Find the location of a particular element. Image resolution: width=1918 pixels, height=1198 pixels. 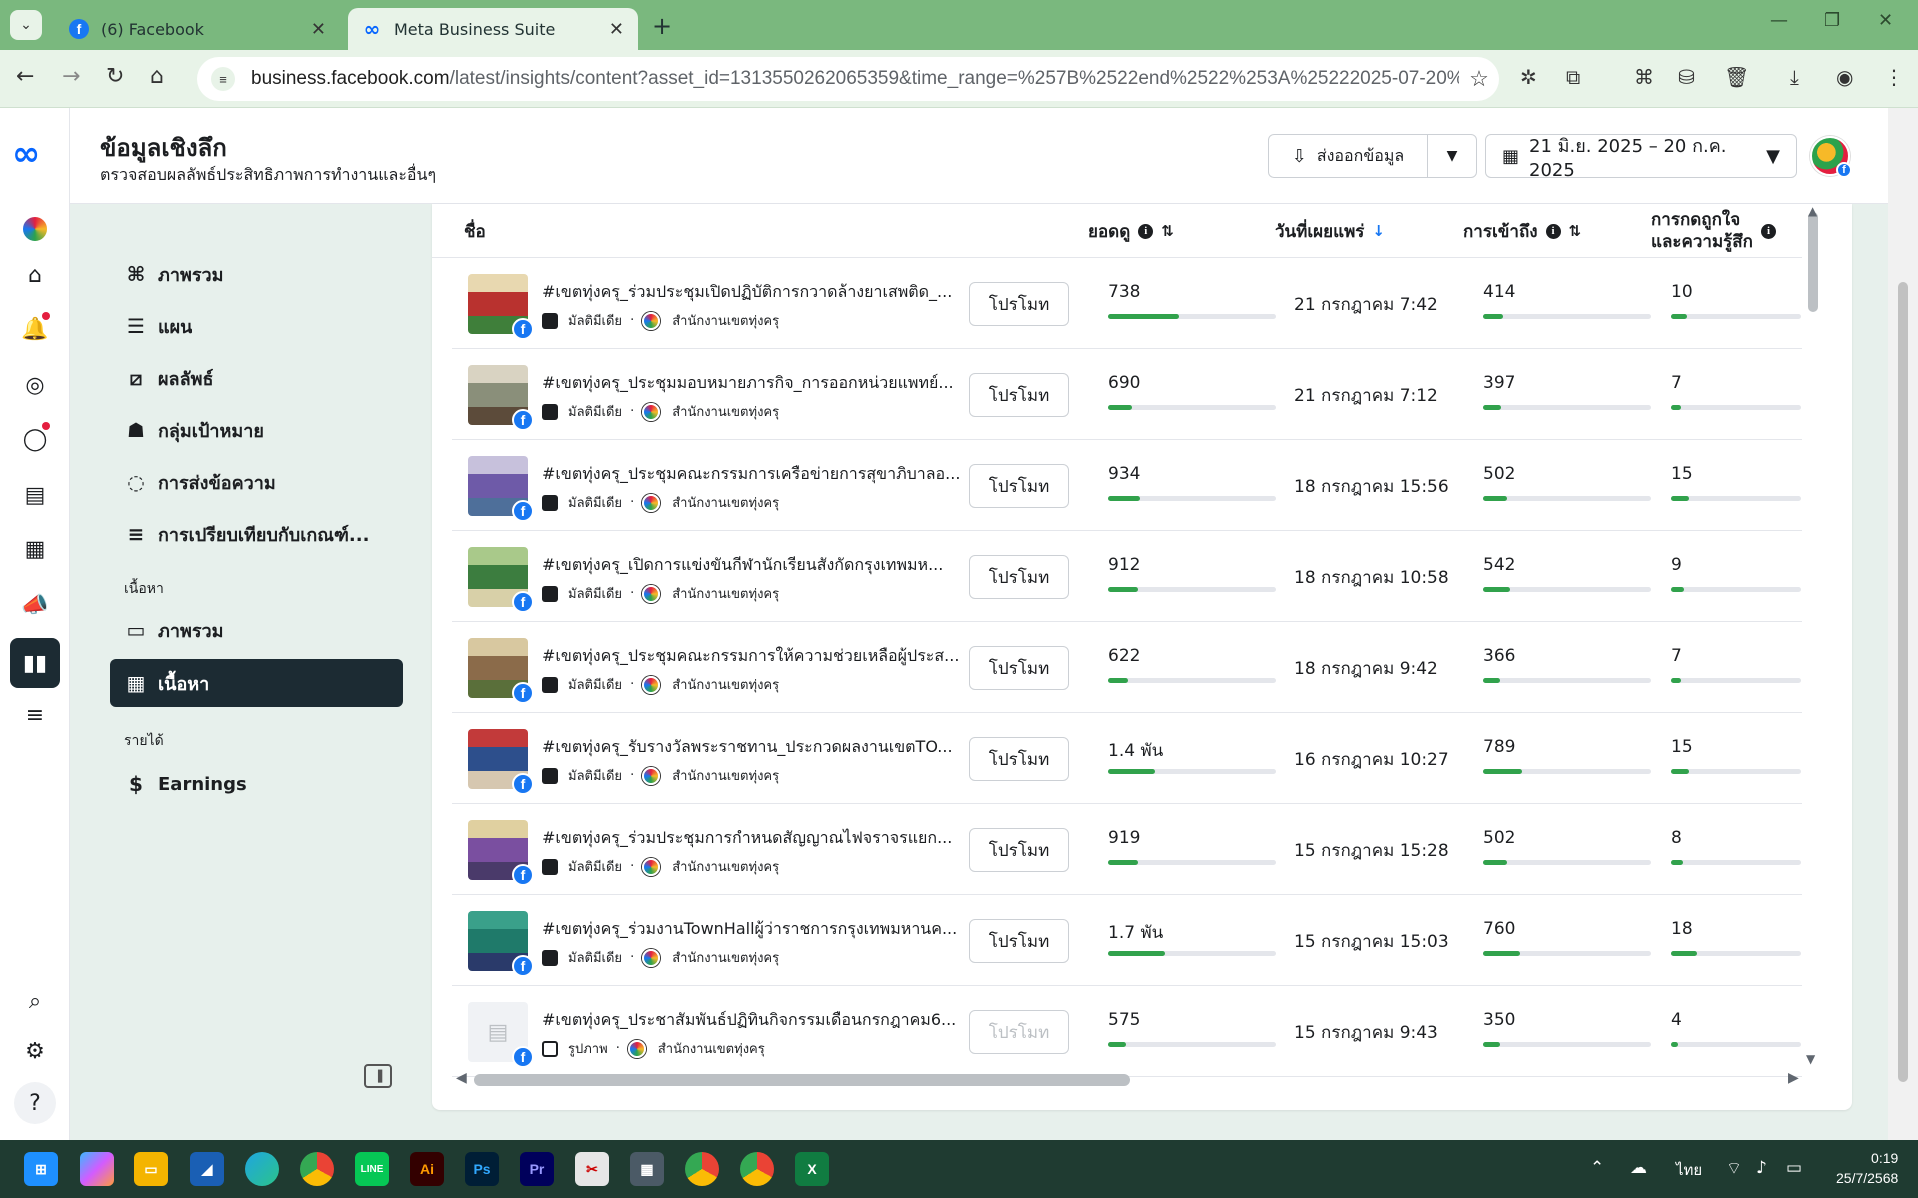

input-language: ไทย is located at coordinates (1689, 1170).